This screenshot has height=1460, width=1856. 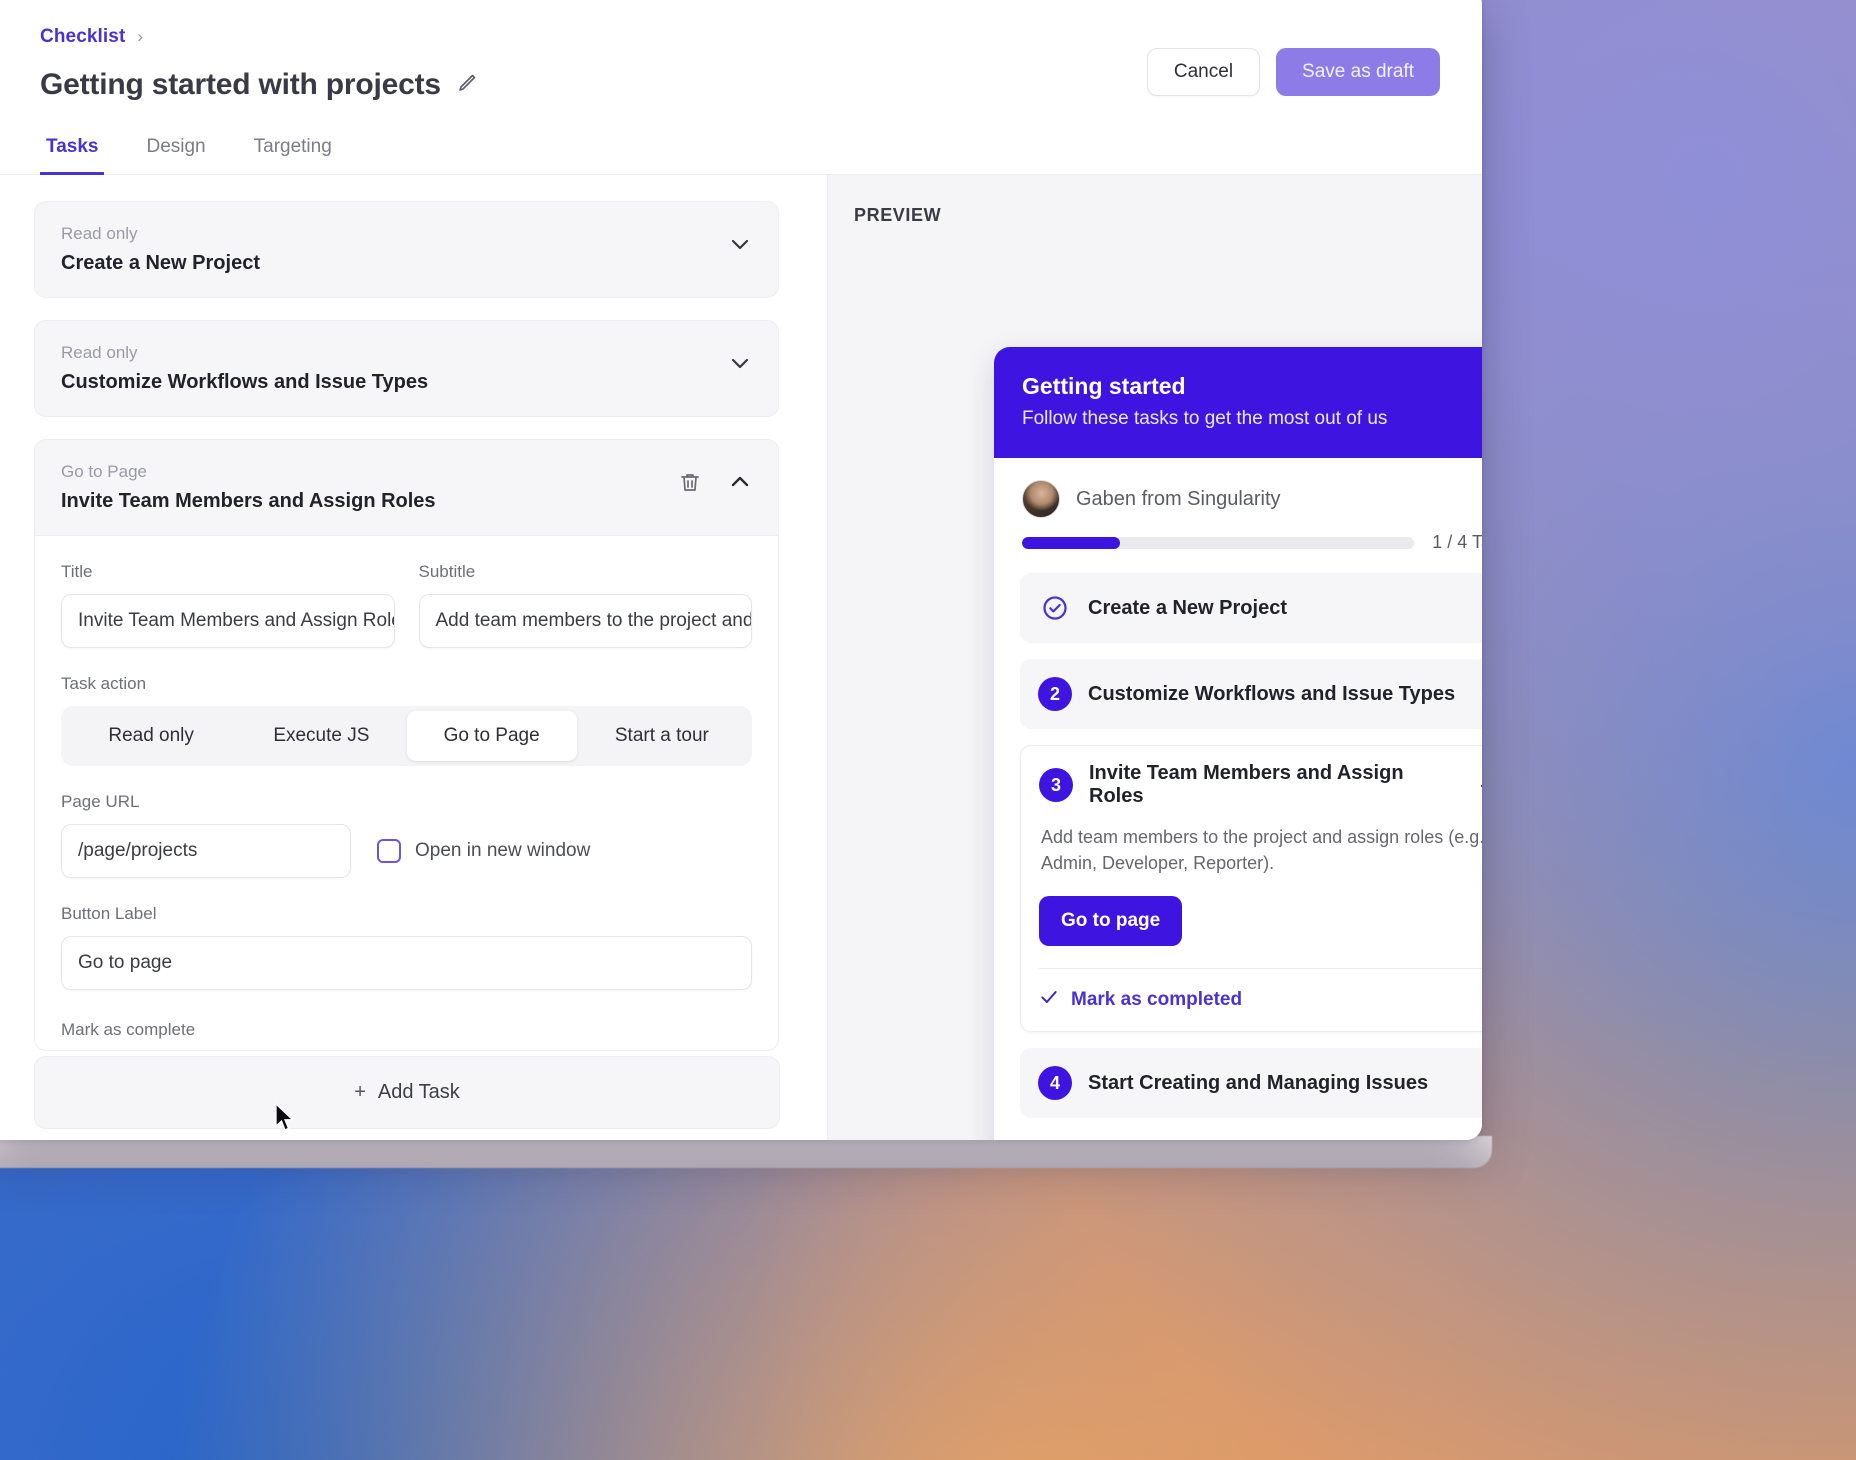 I want to click on check-circle-icon, so click(x=1055, y=608).